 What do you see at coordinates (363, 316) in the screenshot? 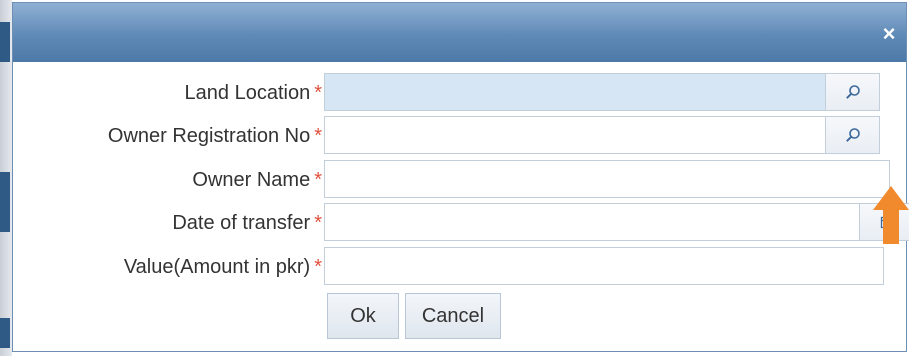
I see `ok-button: Ok` at bounding box center [363, 316].